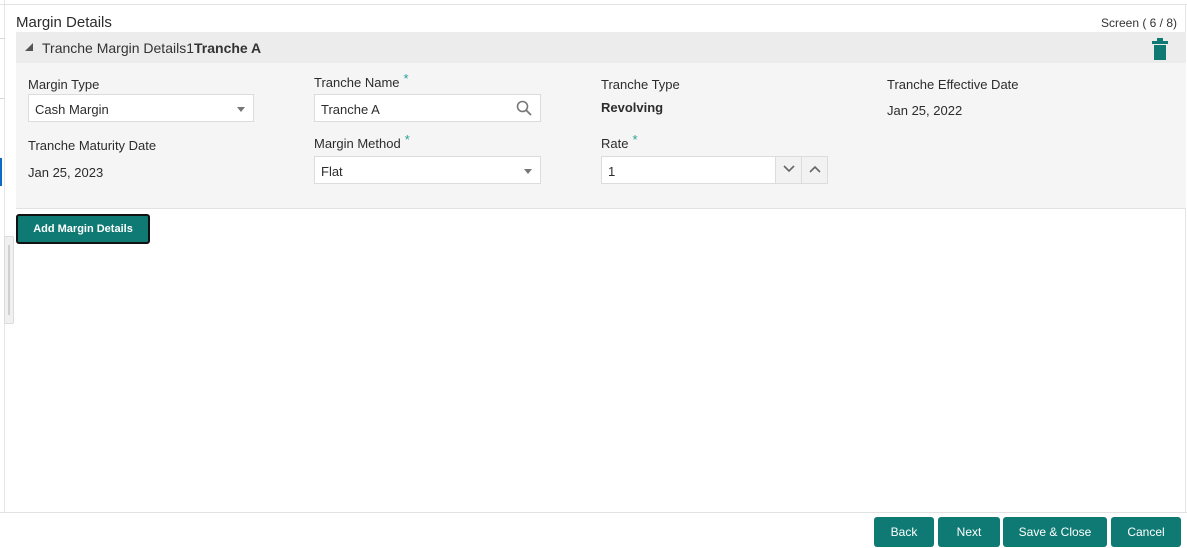 The image size is (1187, 548). What do you see at coordinates (92, 145) in the screenshot?
I see `tranche-maturity-date-label: Tranche Maturity Date` at bounding box center [92, 145].